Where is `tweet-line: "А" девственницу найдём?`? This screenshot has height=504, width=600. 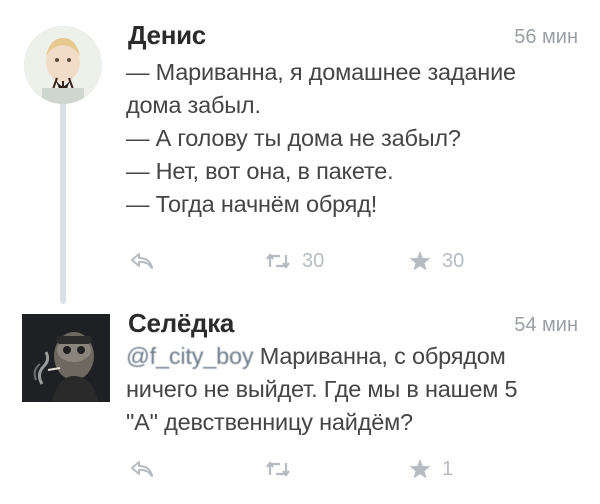
tweet-line: "А" девственницу найдём? is located at coordinates (269, 422).